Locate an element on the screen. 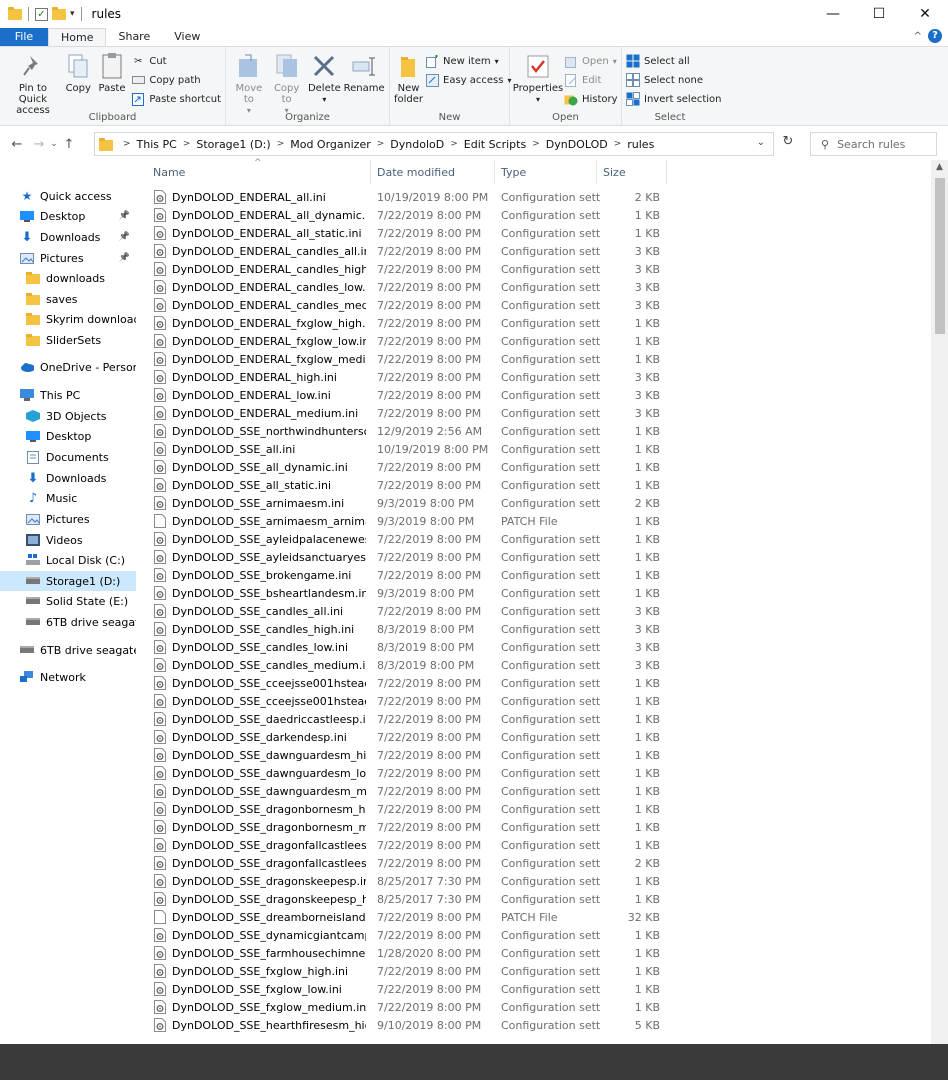 The image size is (948, 1080). nav-item-3d-objects: 3D Objects is located at coordinates (68, 416).